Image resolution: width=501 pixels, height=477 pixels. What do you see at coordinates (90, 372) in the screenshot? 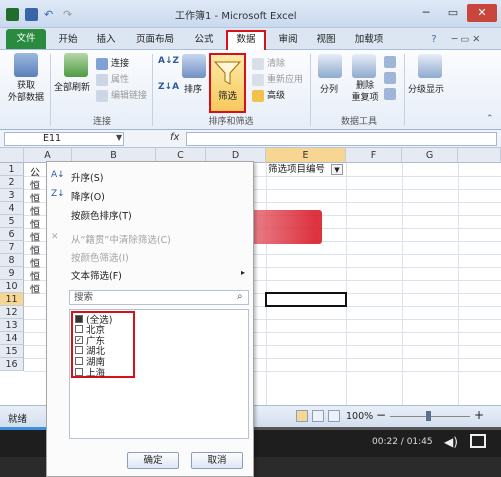
I see `filter-item-shanghai: 上海` at bounding box center [90, 372].